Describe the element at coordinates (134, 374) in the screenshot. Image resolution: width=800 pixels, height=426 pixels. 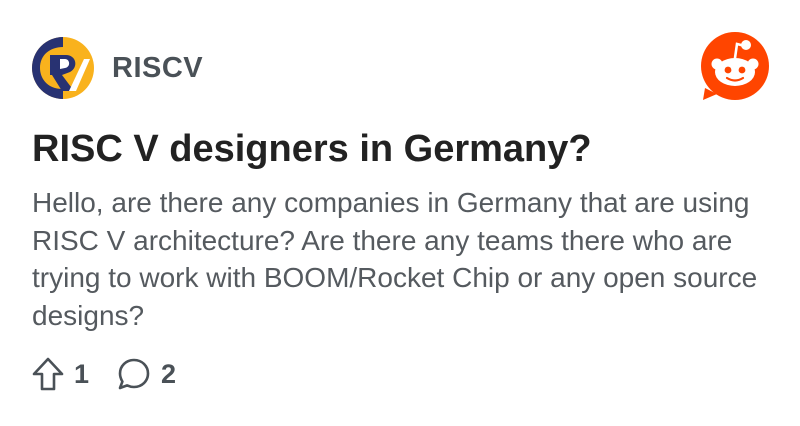
I see `comment-bubble-icon` at that location.